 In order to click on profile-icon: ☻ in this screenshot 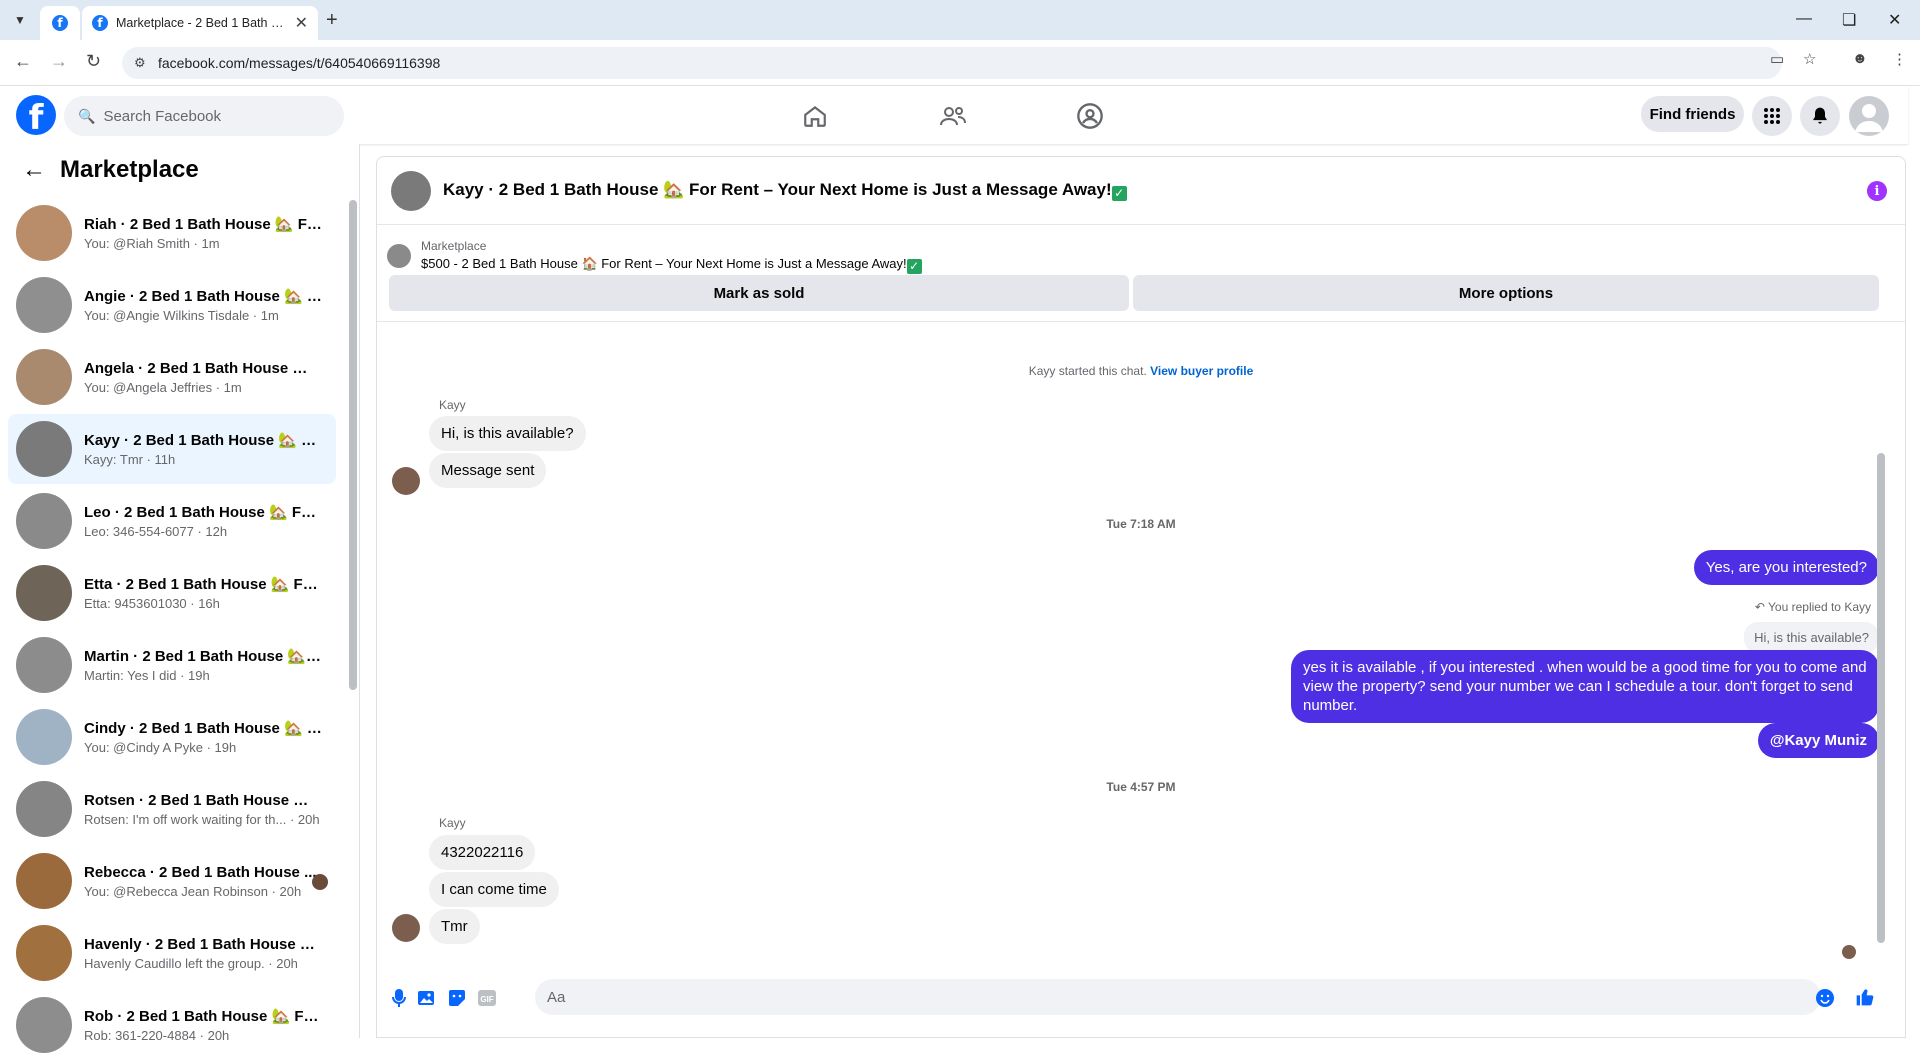, I will do `click(1860, 58)`.